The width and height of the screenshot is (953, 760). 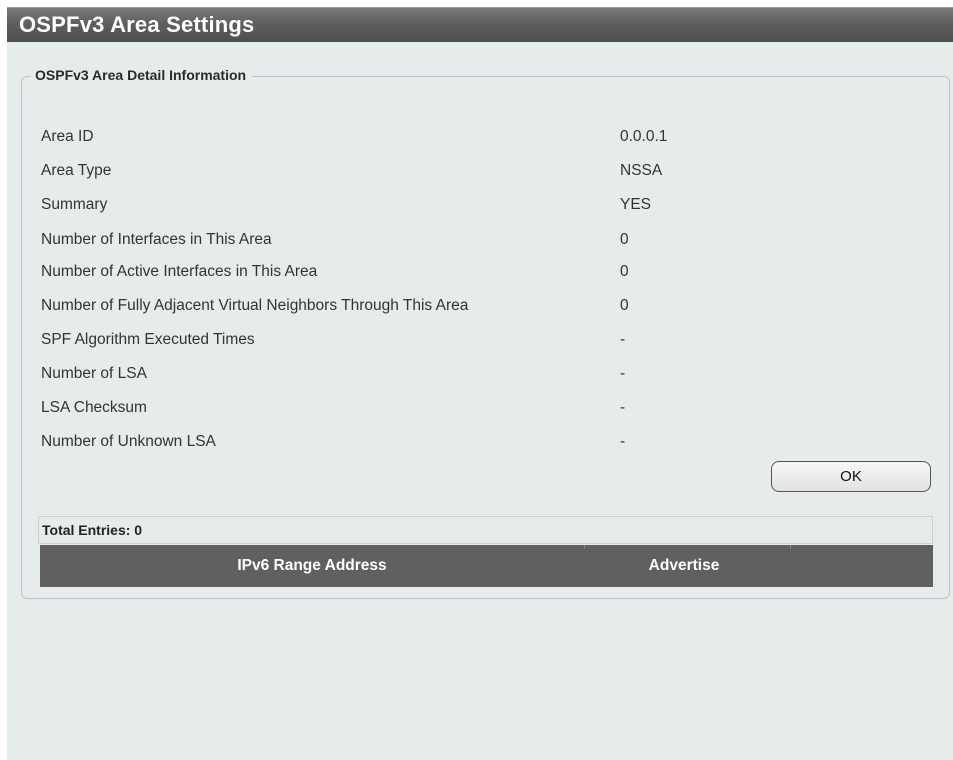 I want to click on page-title: OSPFv3 Area Settings, so click(x=137, y=24).